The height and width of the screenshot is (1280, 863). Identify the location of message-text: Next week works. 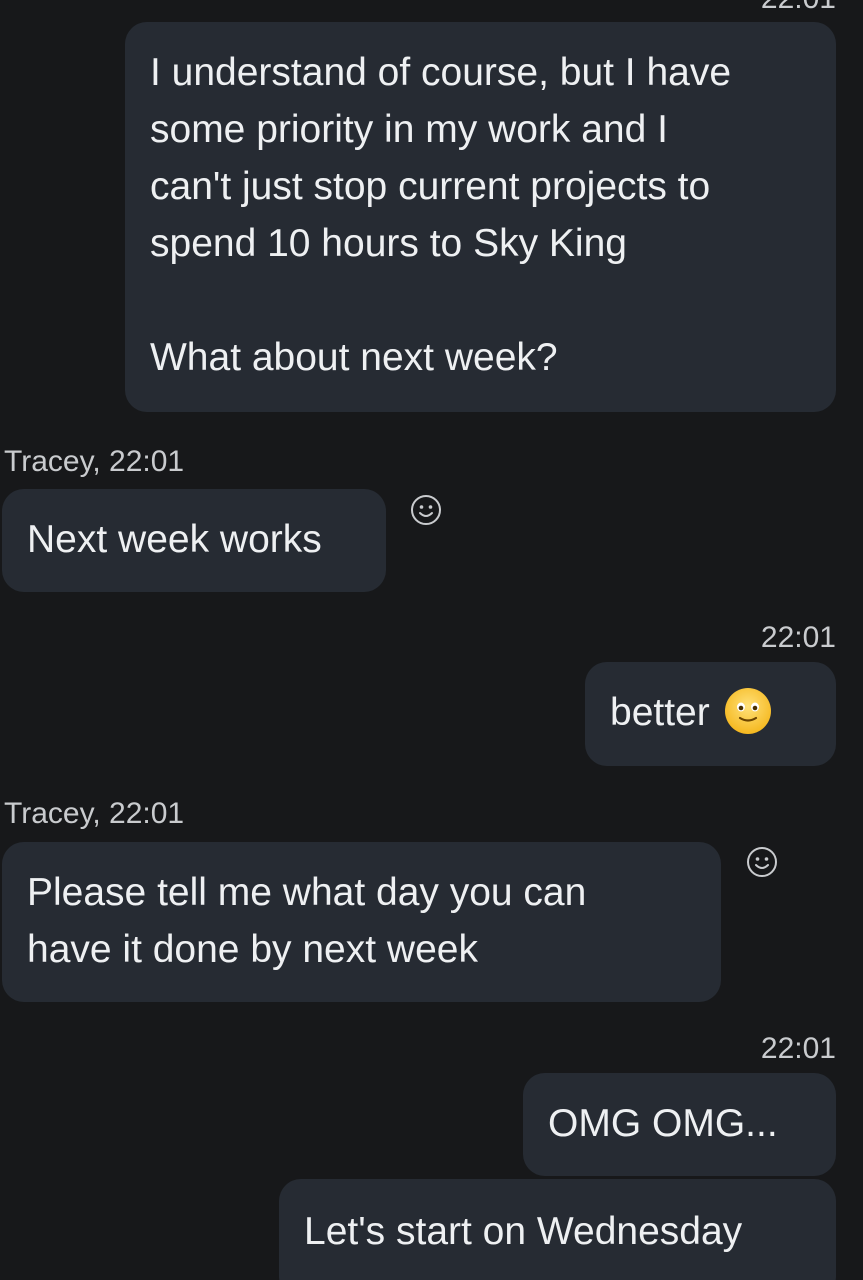
(174, 539).